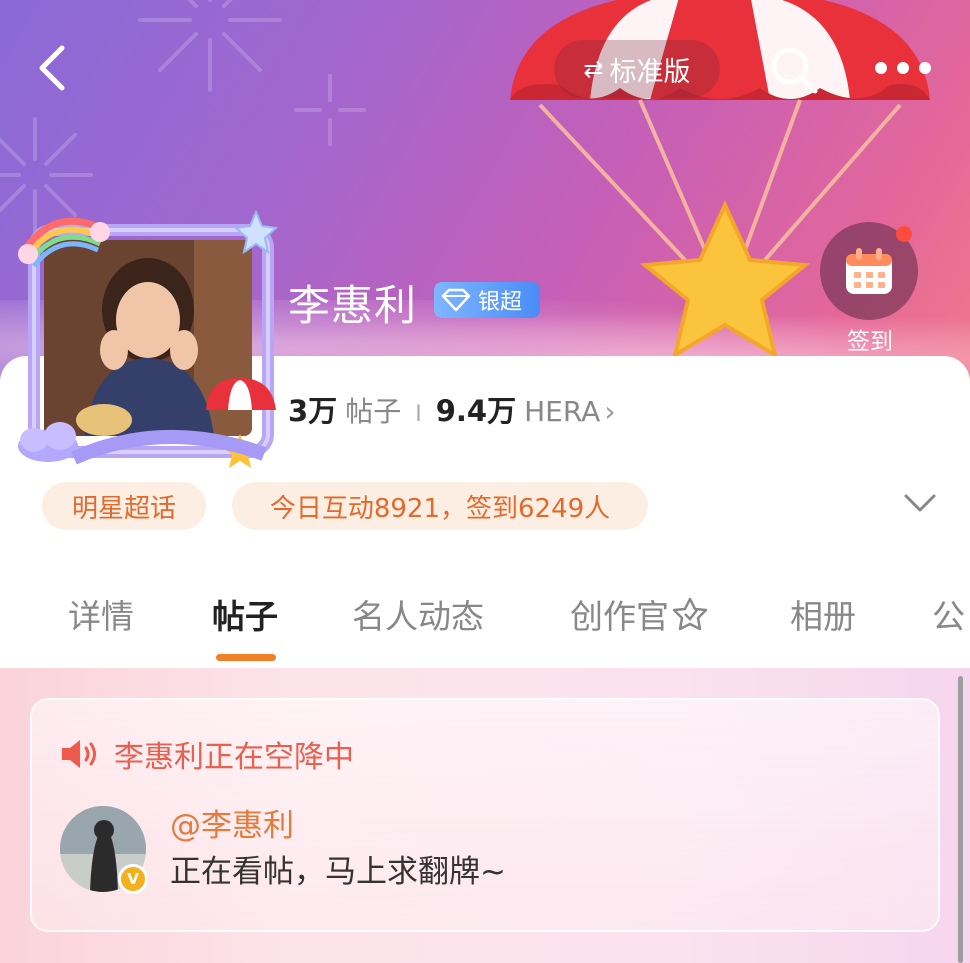 This screenshot has height=963, width=970. What do you see at coordinates (373, 411) in the screenshot?
I see `posts-label: 帖子` at bounding box center [373, 411].